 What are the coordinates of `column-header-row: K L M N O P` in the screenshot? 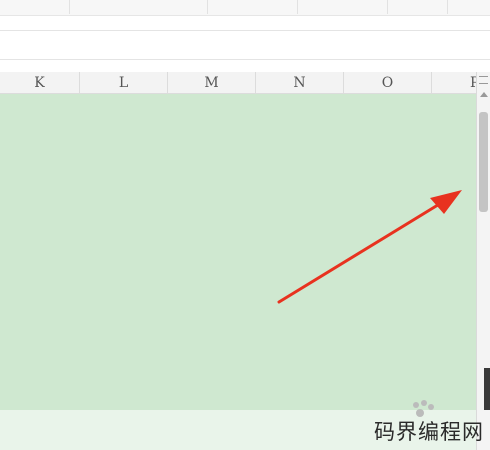 It's located at (239, 83).